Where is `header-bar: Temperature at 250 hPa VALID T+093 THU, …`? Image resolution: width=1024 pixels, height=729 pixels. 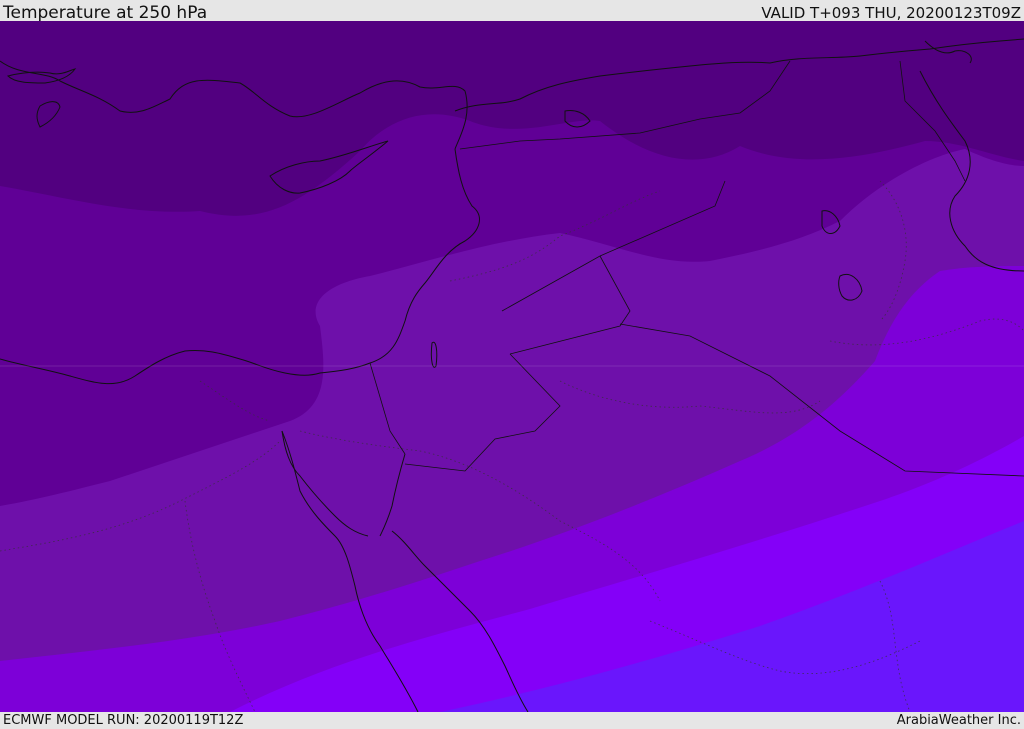
header-bar: Temperature at 250 hPa VALID T+093 THU, … is located at coordinates (512, 11).